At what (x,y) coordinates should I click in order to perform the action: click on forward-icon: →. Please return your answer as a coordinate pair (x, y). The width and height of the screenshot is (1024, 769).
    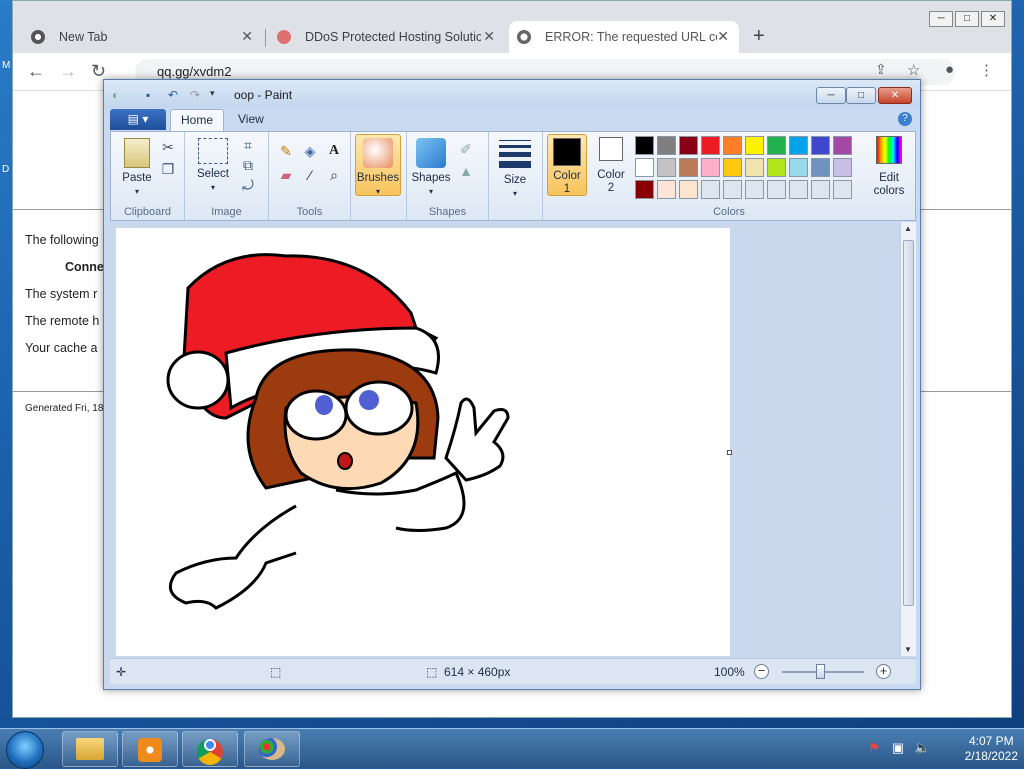
    Looking at the image, I should click on (68, 71).